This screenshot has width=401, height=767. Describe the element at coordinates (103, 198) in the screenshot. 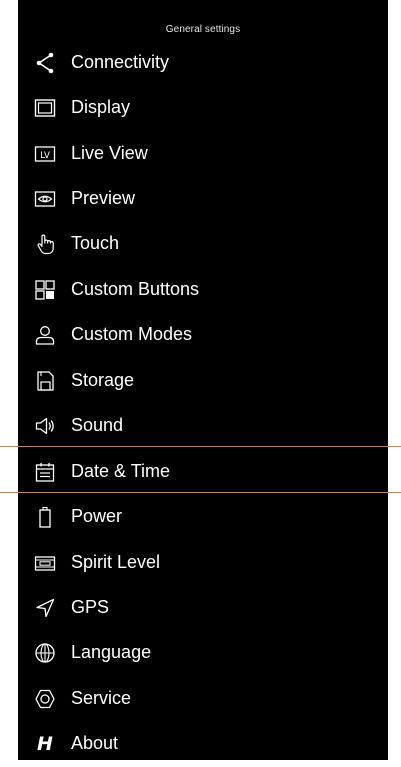

I see `menu-item-label: Preview` at that location.